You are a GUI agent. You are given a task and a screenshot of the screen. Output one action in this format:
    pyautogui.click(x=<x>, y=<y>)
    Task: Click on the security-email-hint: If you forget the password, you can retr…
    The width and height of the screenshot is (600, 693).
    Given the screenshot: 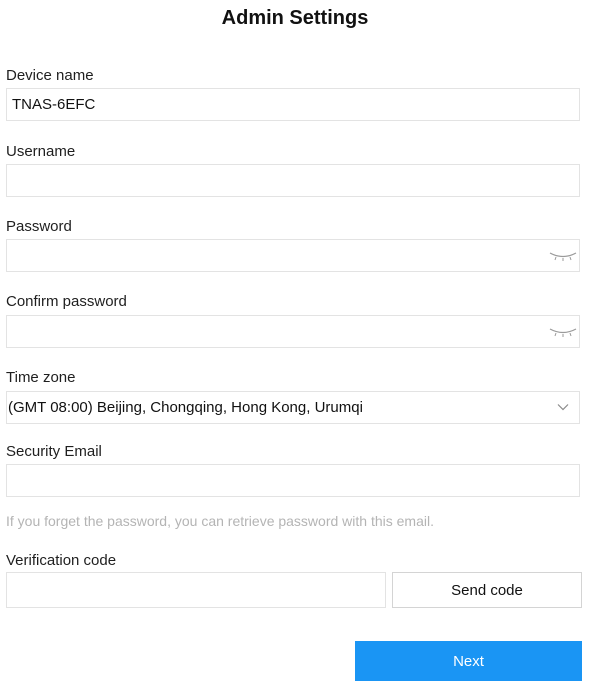 What is the action you would take?
    pyautogui.click(x=220, y=521)
    